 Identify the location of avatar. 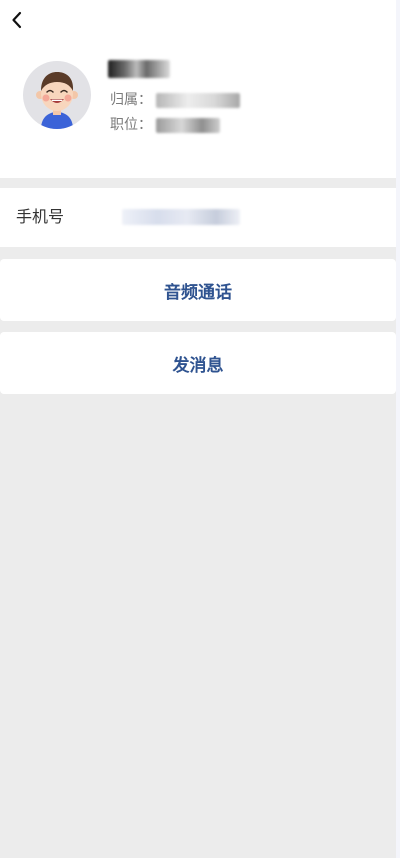
(57, 95).